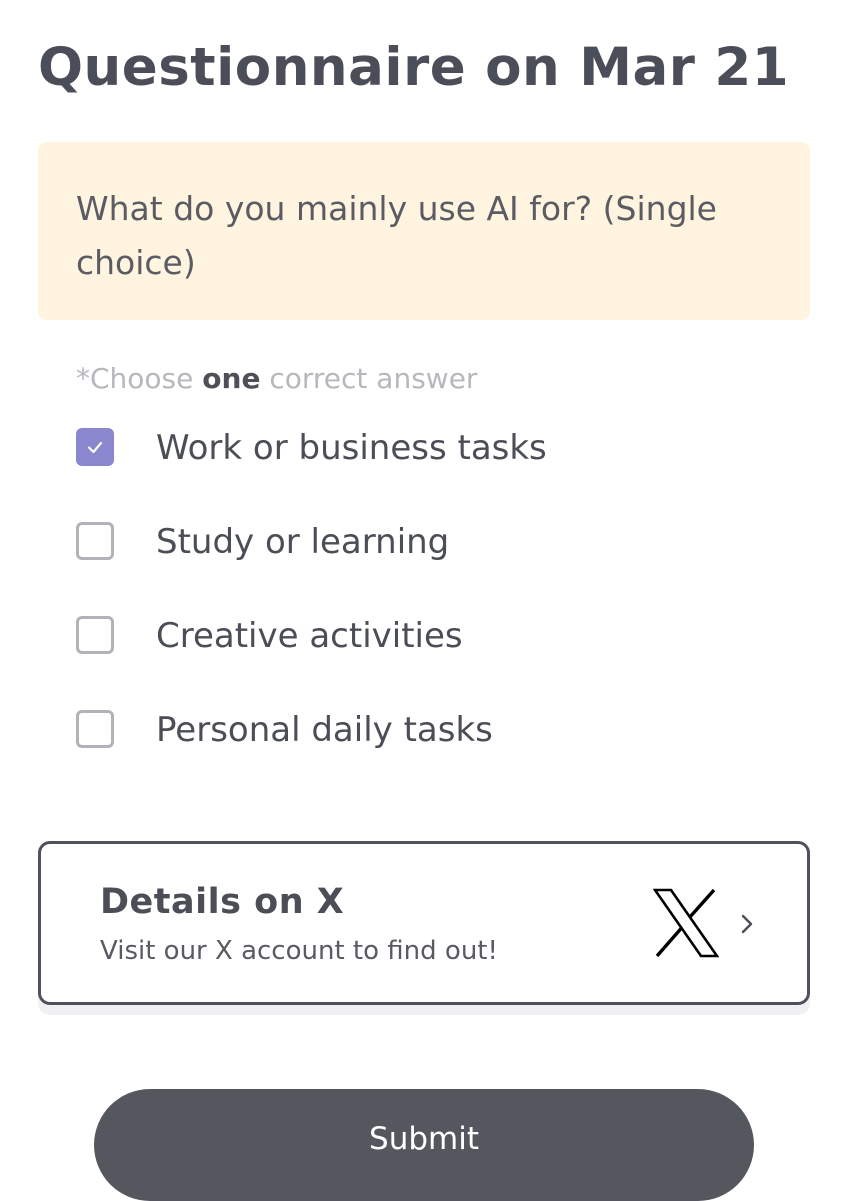 The width and height of the screenshot is (848, 1201). What do you see at coordinates (414, 67) in the screenshot?
I see `page-title: Questionnaire on Mar 21` at bounding box center [414, 67].